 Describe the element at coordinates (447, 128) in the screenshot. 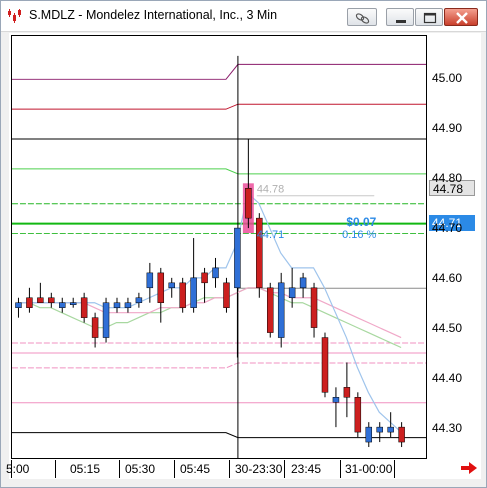

I see `y-tick-label: 44.90` at that location.